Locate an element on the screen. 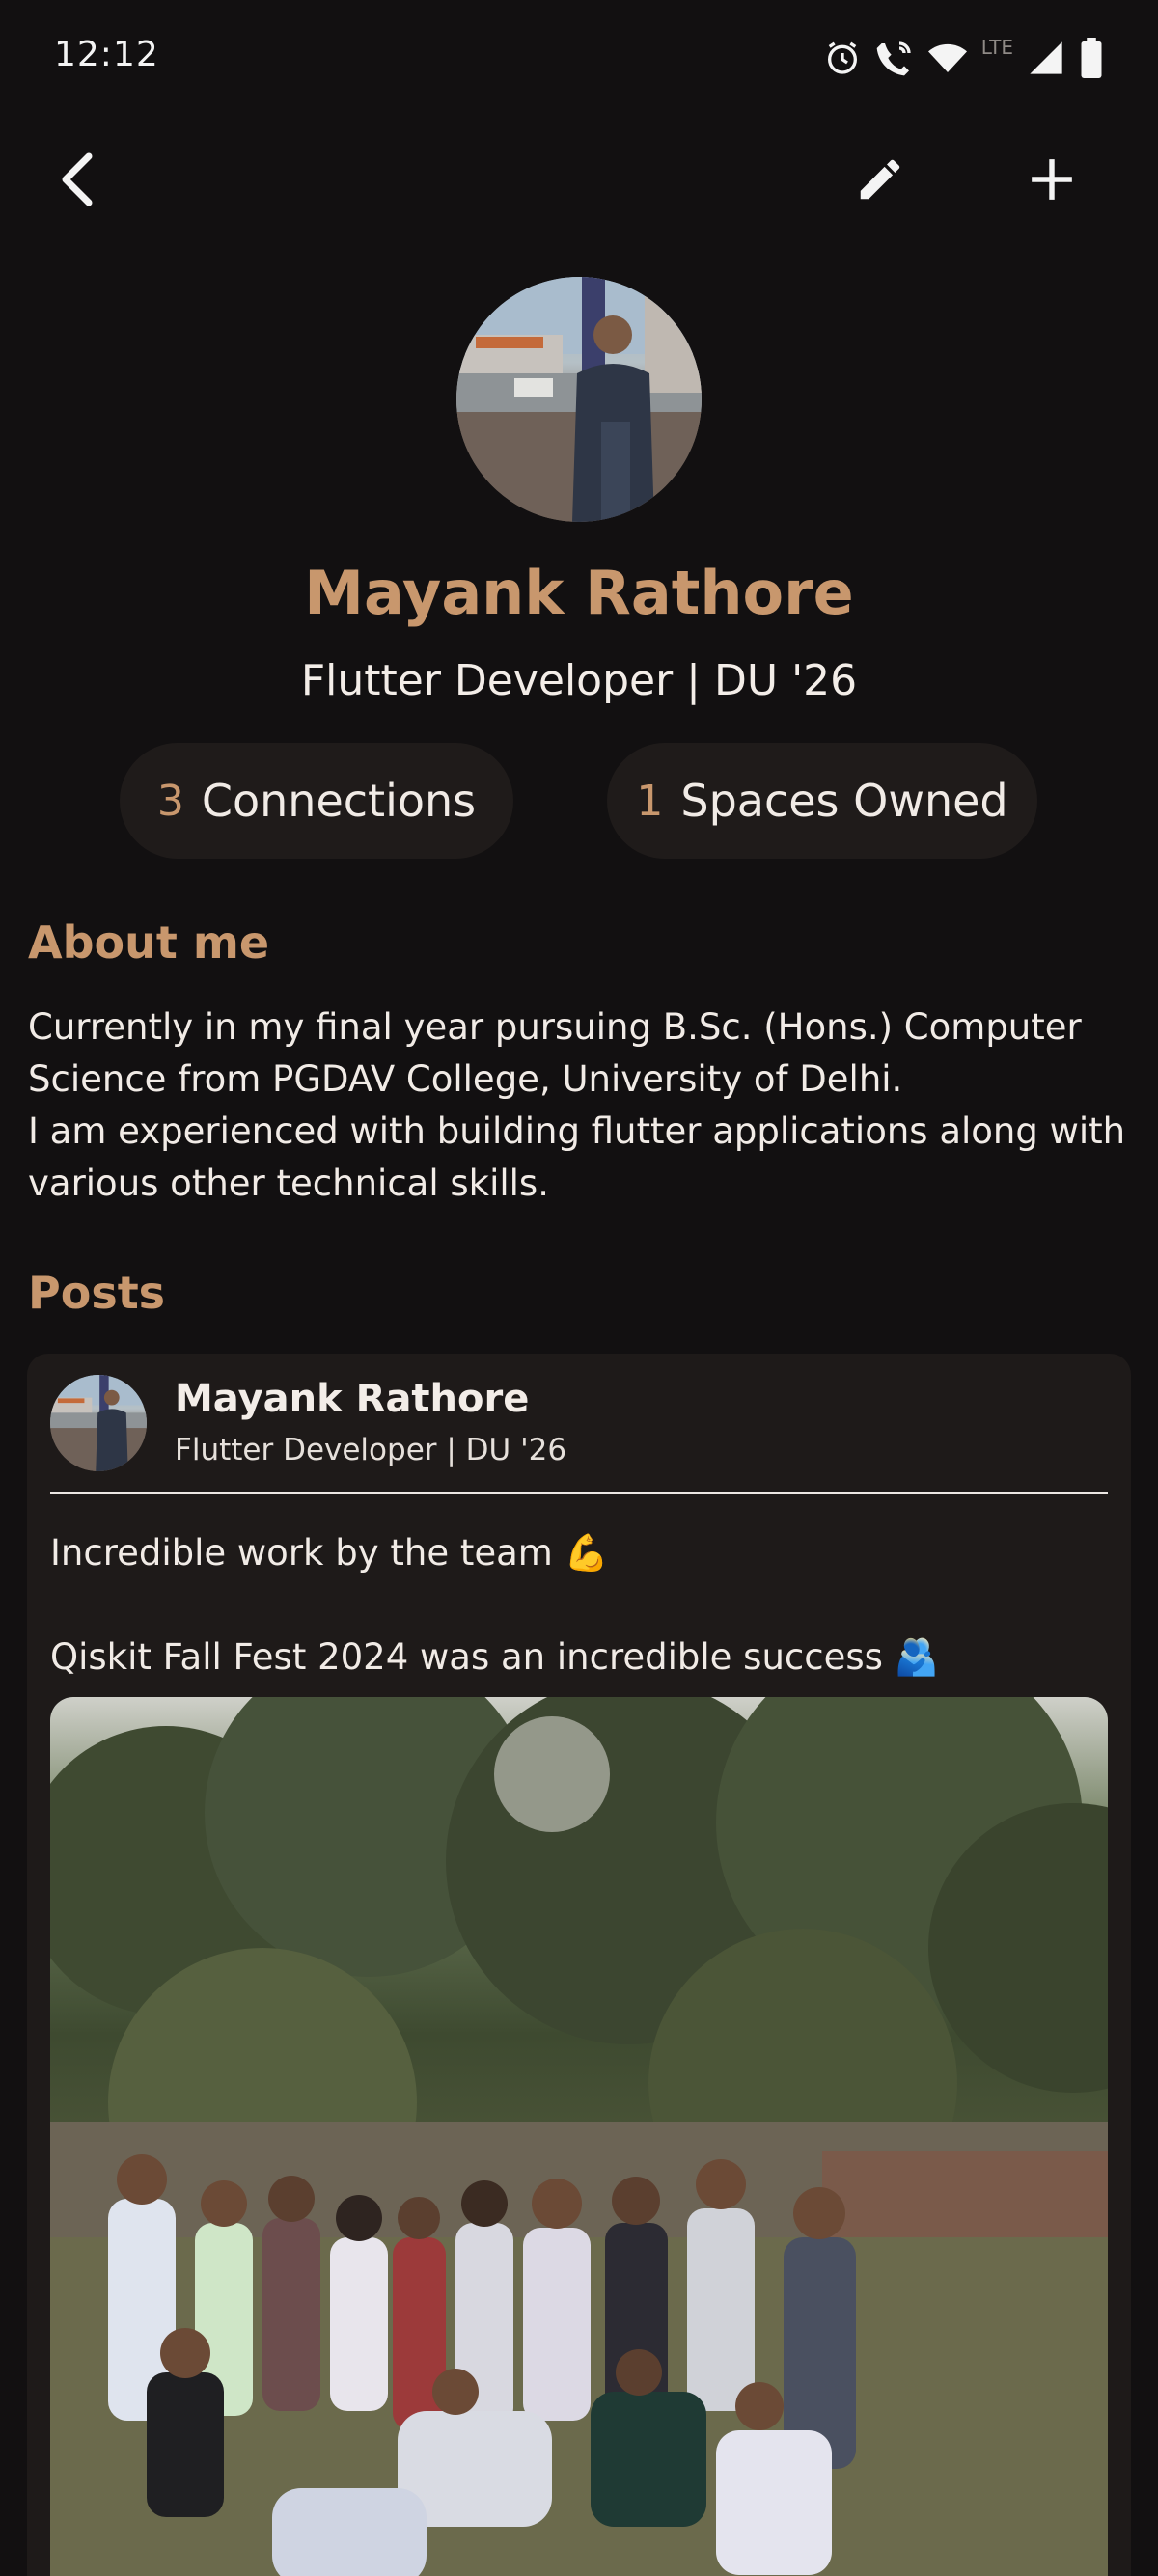  wifi-icon is located at coordinates (947, 58).